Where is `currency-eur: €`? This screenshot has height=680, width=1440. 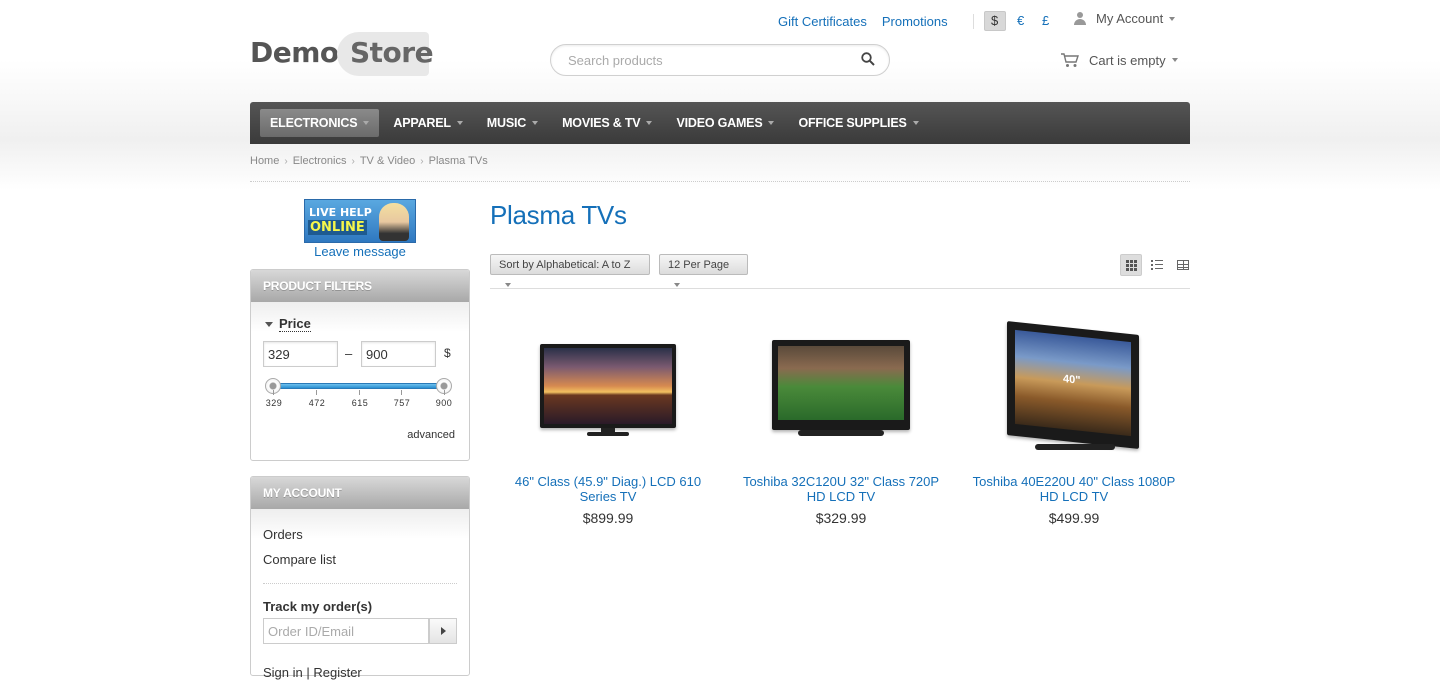 currency-eur: € is located at coordinates (1021, 21).